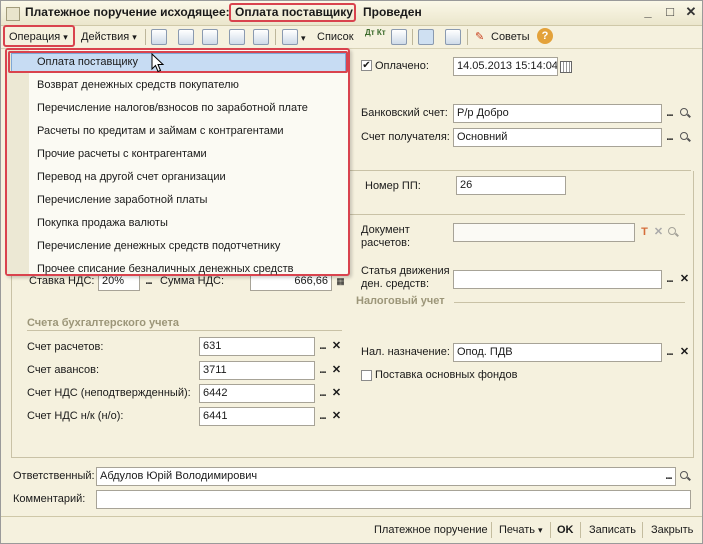  Describe the element at coordinates (511, 185) in the screenshot. I see `pp-number-field: 26` at that location.